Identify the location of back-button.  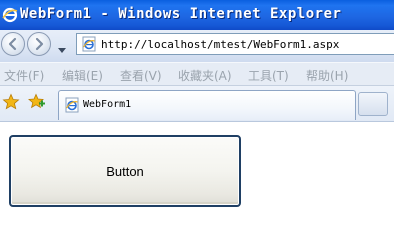
(13, 44).